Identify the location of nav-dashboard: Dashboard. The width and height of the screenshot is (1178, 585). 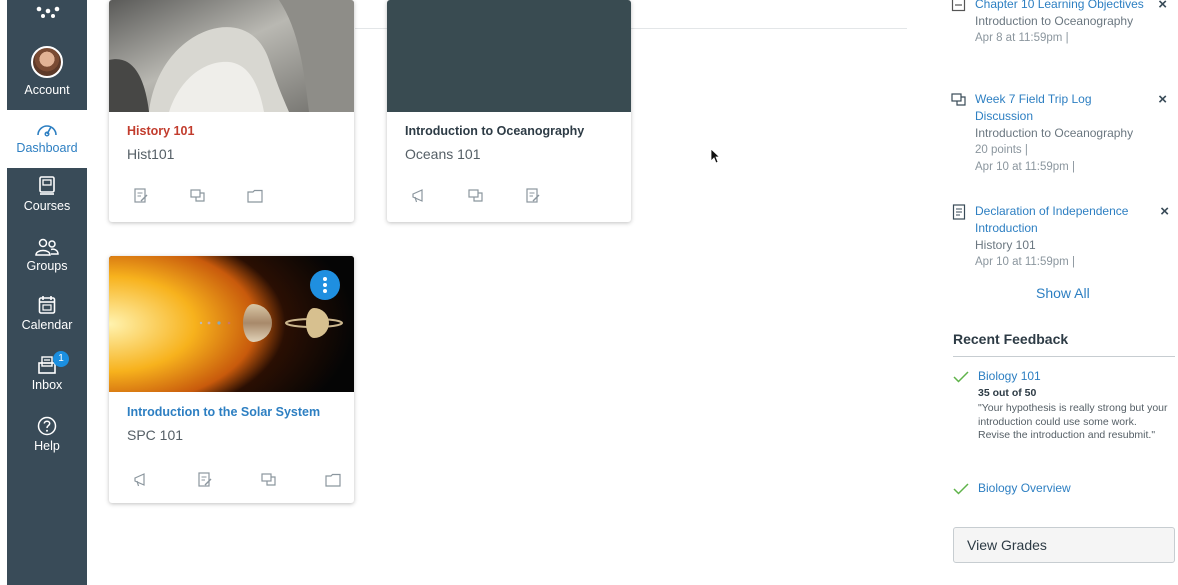
(47, 139).